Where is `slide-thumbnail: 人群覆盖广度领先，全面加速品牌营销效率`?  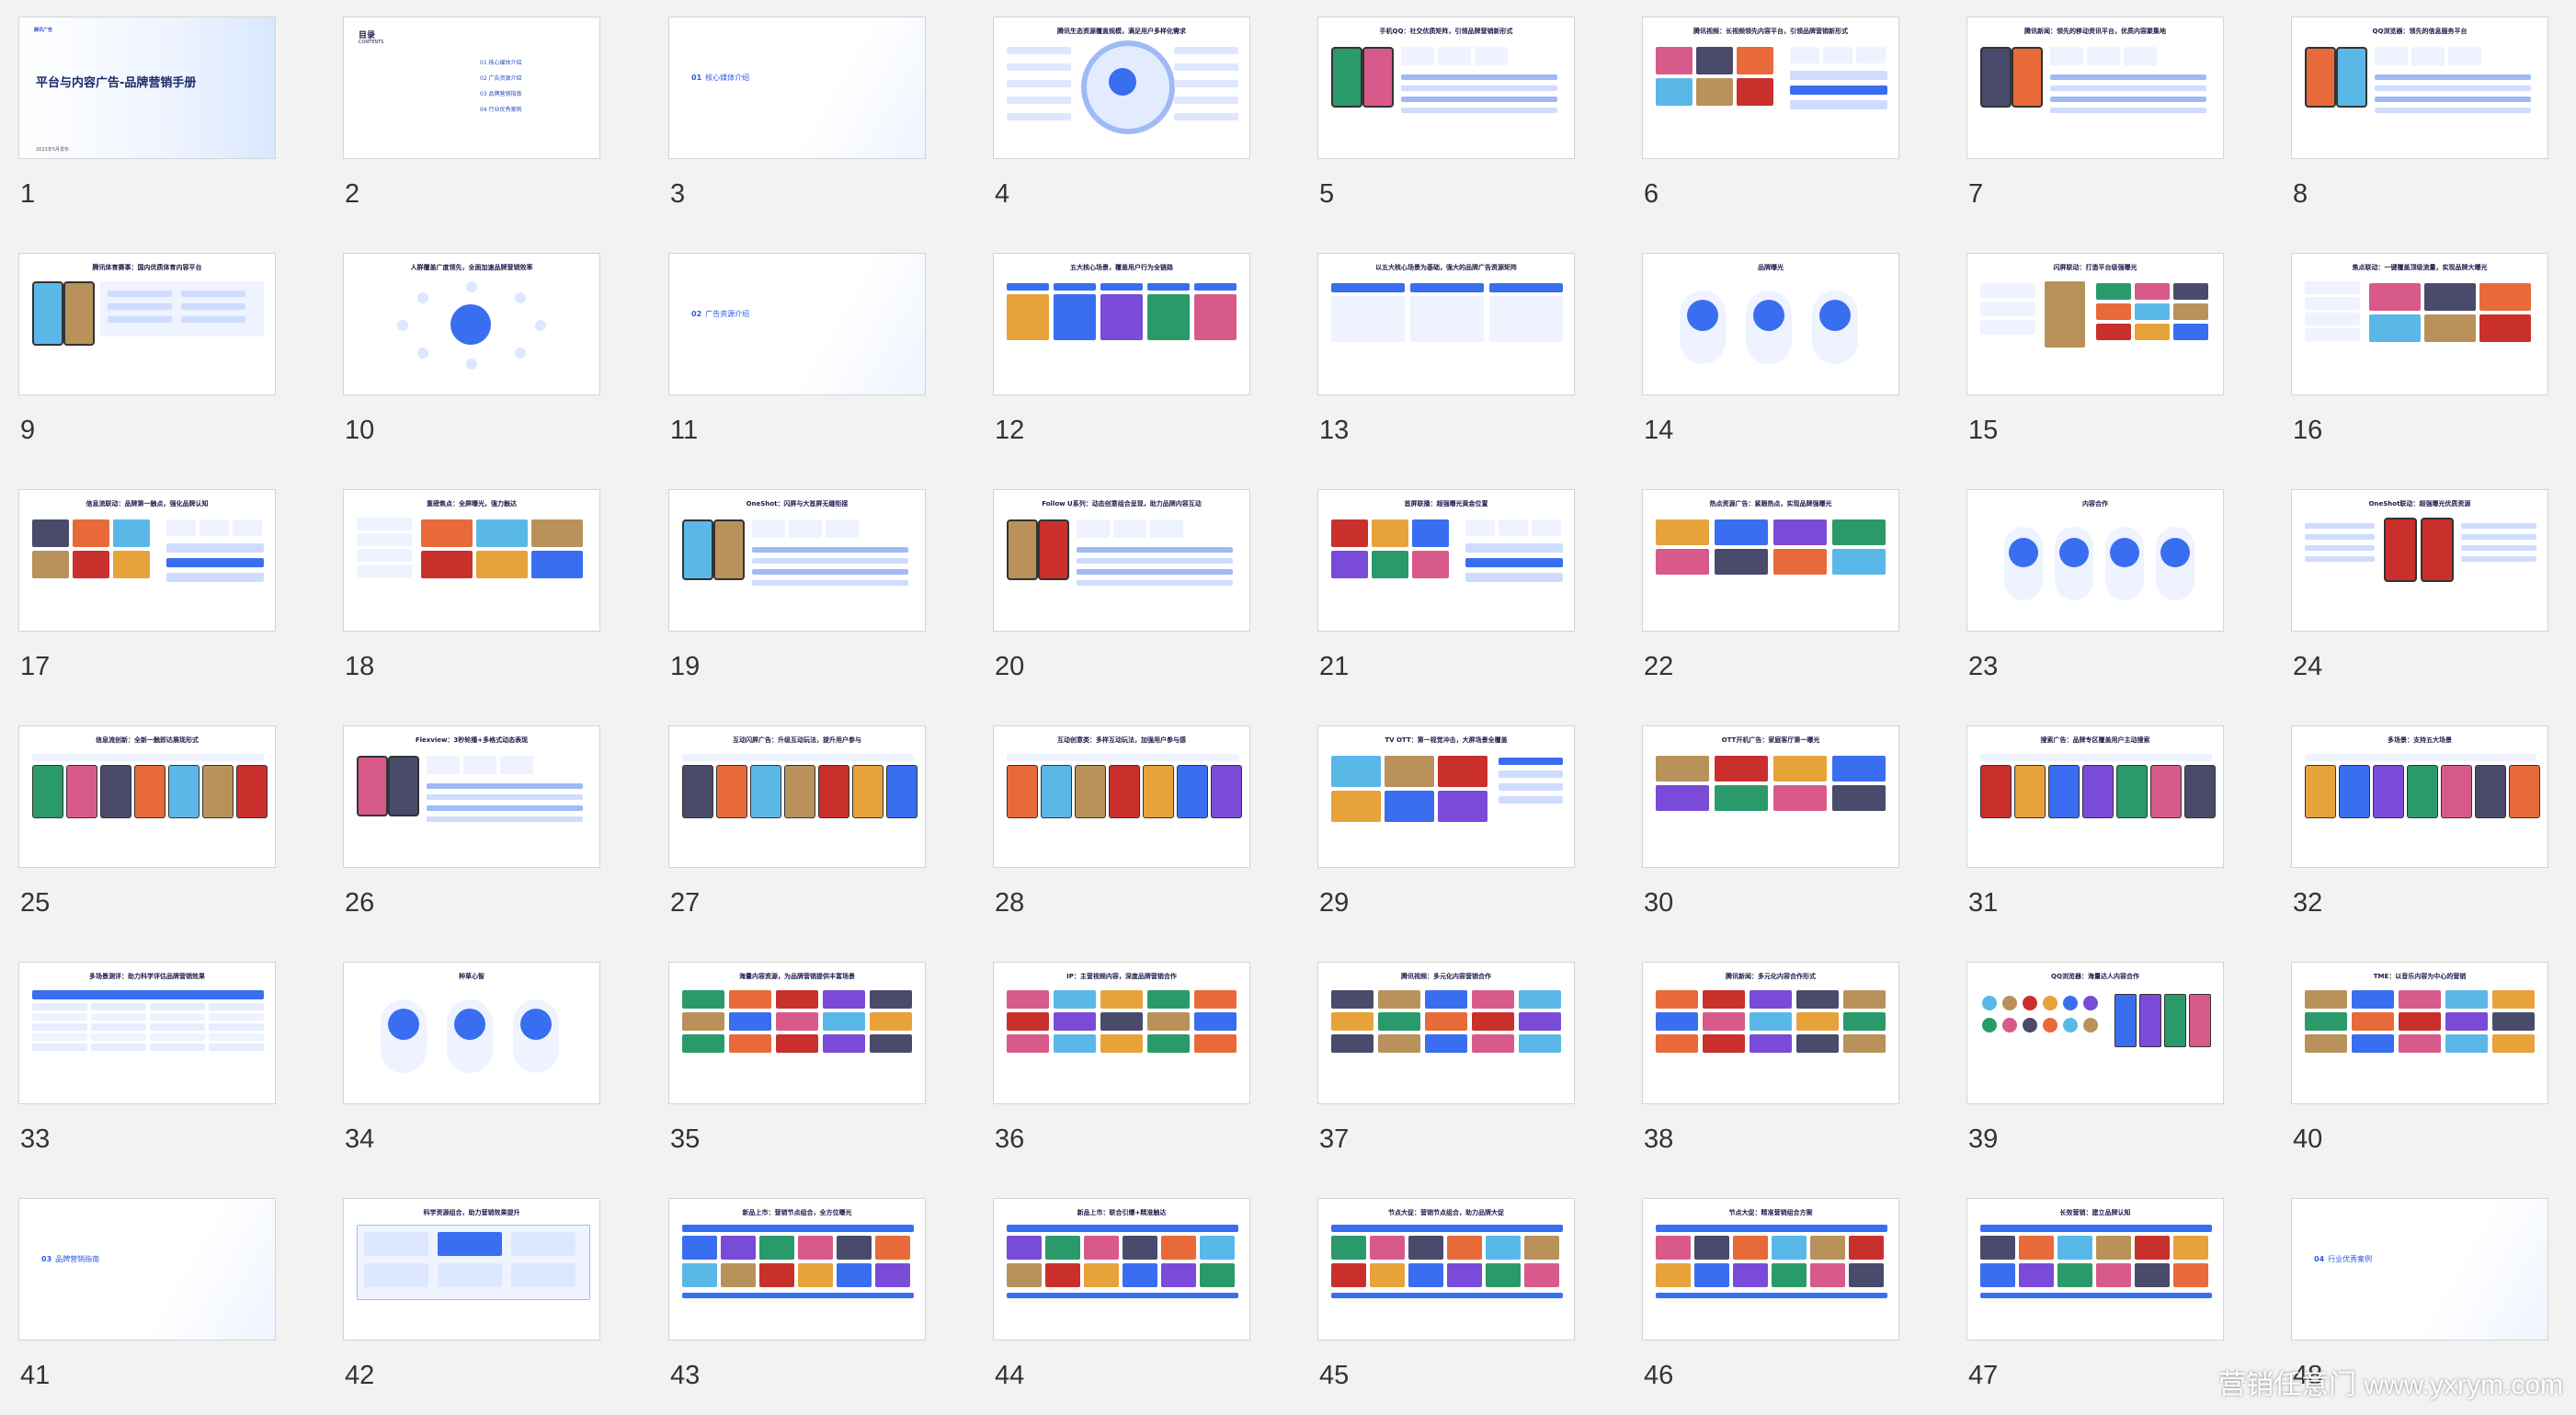
slide-thumbnail: 人群覆盖广度领先，全面加速品牌营销效率 is located at coordinates (471, 324).